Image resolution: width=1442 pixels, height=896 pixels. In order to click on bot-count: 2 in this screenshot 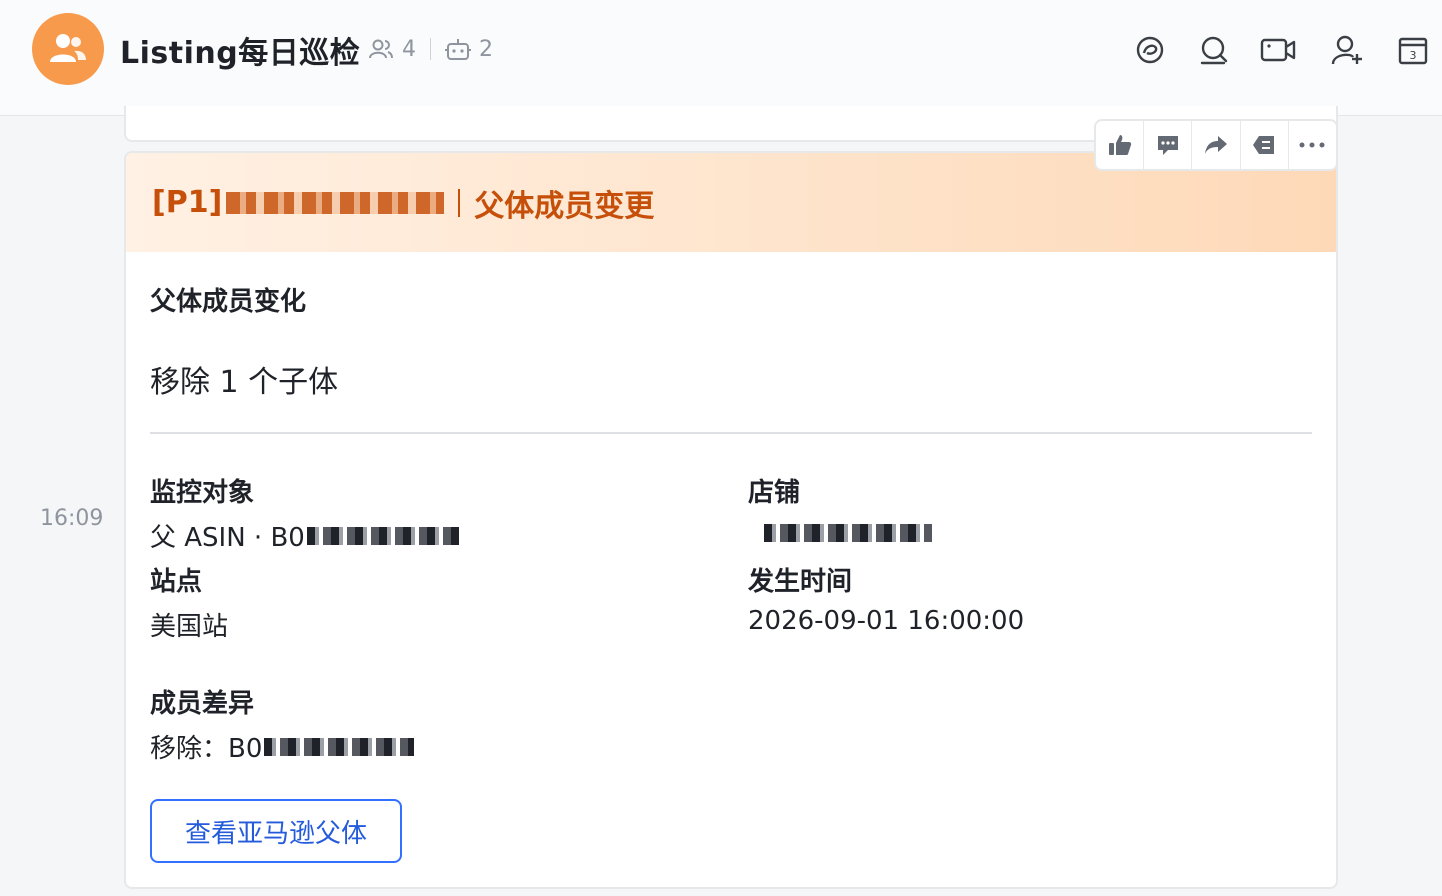, I will do `click(486, 49)`.